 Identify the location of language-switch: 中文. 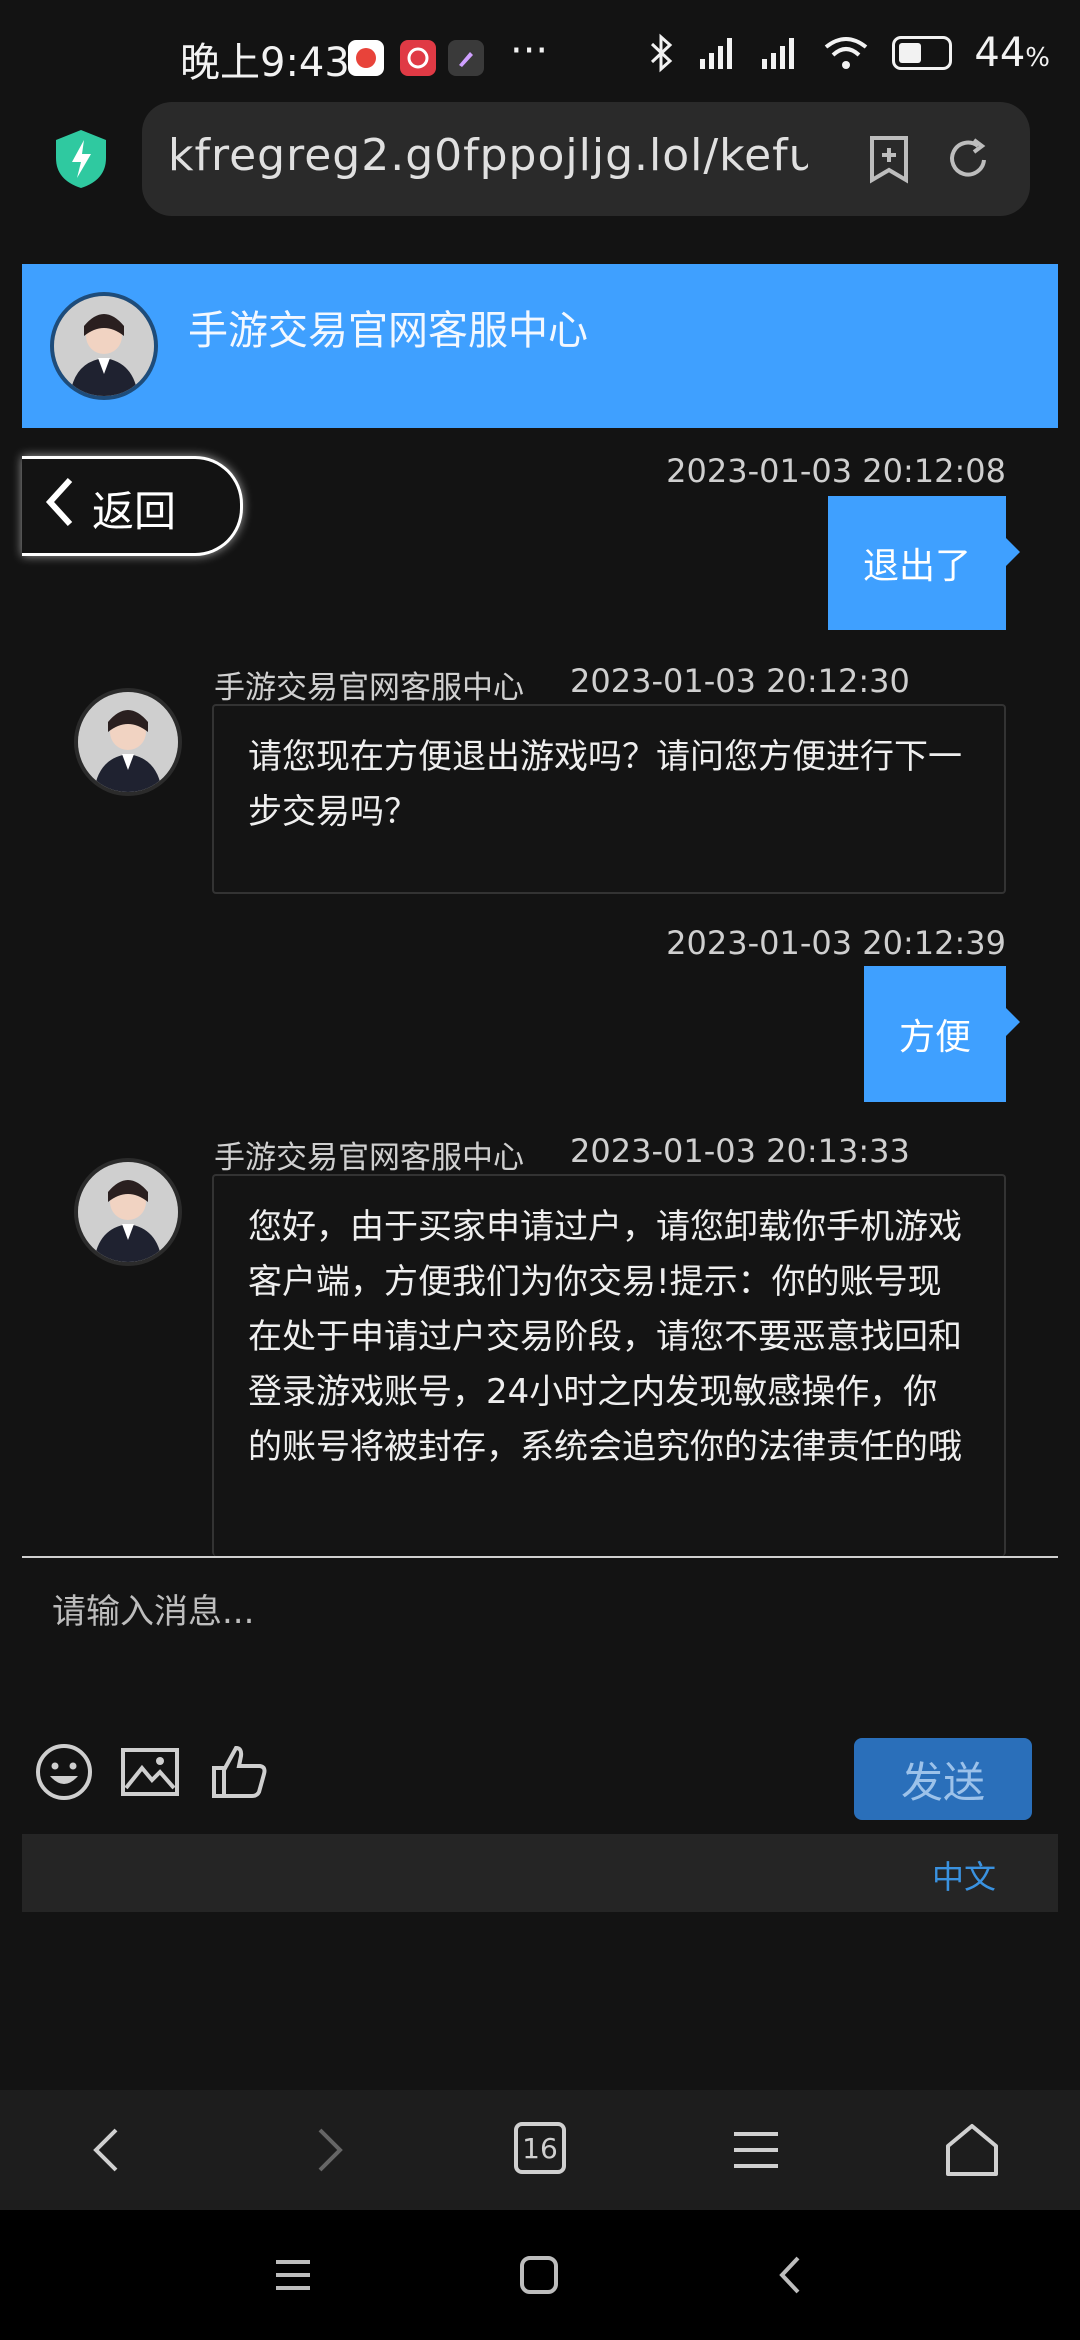
(964, 1875).